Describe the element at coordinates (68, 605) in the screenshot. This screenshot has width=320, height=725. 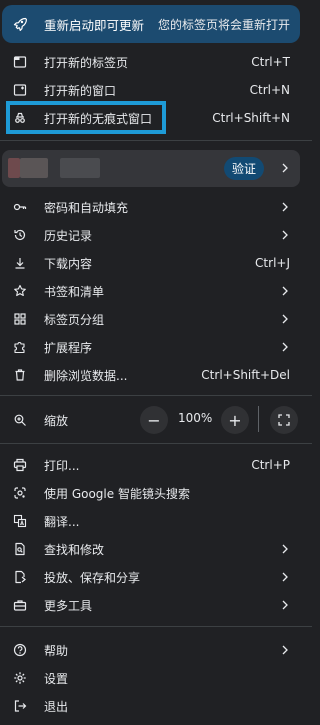
I see `more-tools-label: 更多工具` at that location.